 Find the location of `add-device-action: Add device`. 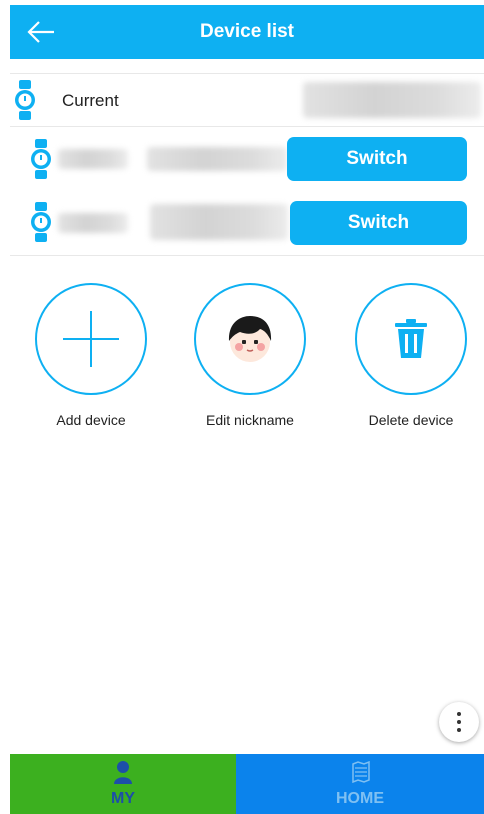

add-device-action: Add device is located at coordinates (91, 355).